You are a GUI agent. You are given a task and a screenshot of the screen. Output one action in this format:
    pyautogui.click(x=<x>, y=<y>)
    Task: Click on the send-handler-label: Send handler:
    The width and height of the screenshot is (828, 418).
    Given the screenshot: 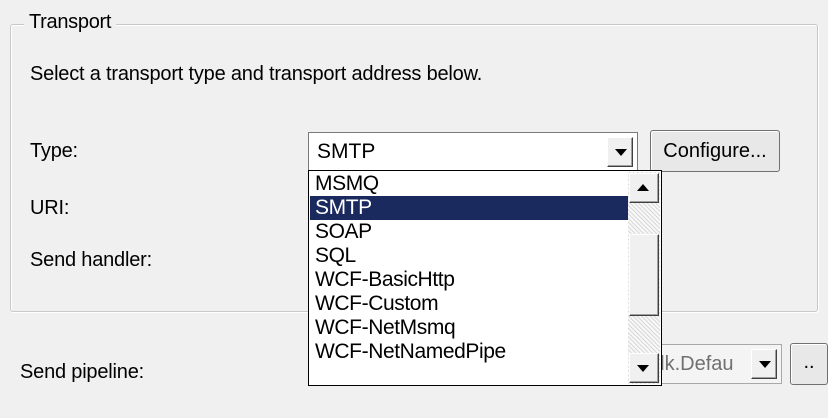 What is the action you would take?
    pyautogui.click(x=91, y=260)
    